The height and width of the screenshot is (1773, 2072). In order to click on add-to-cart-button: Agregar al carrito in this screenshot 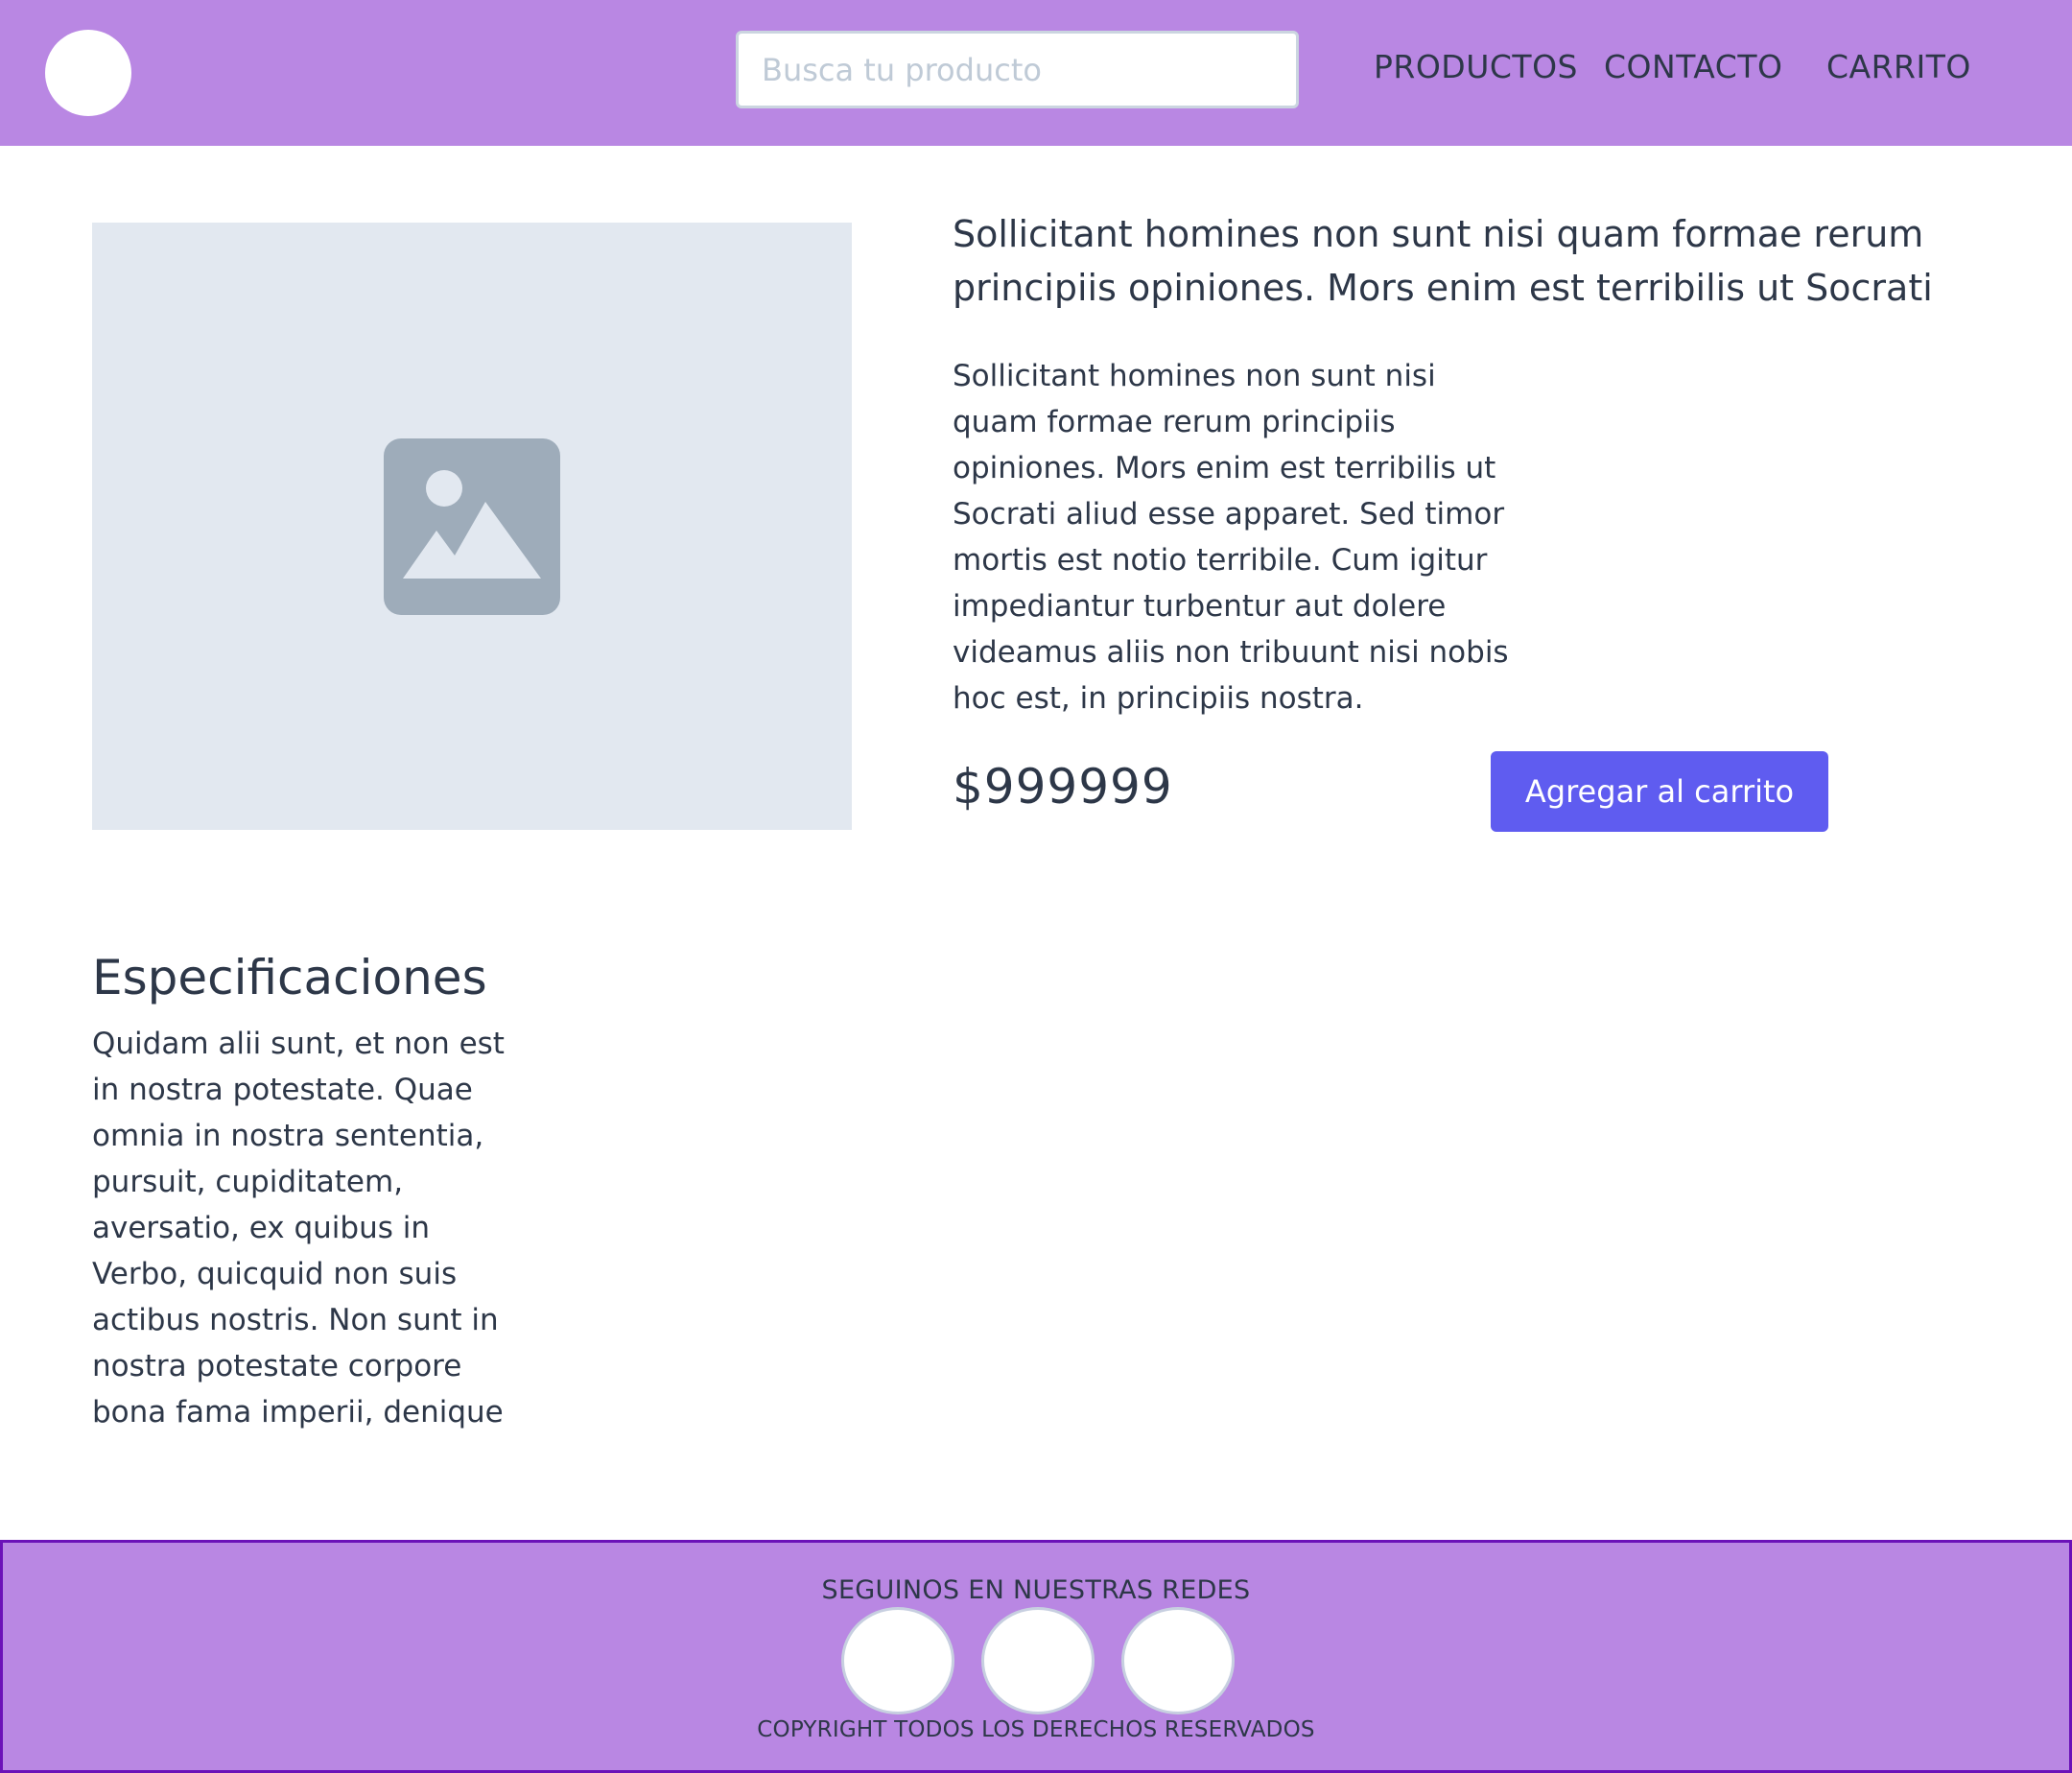, I will do `click(1659, 791)`.